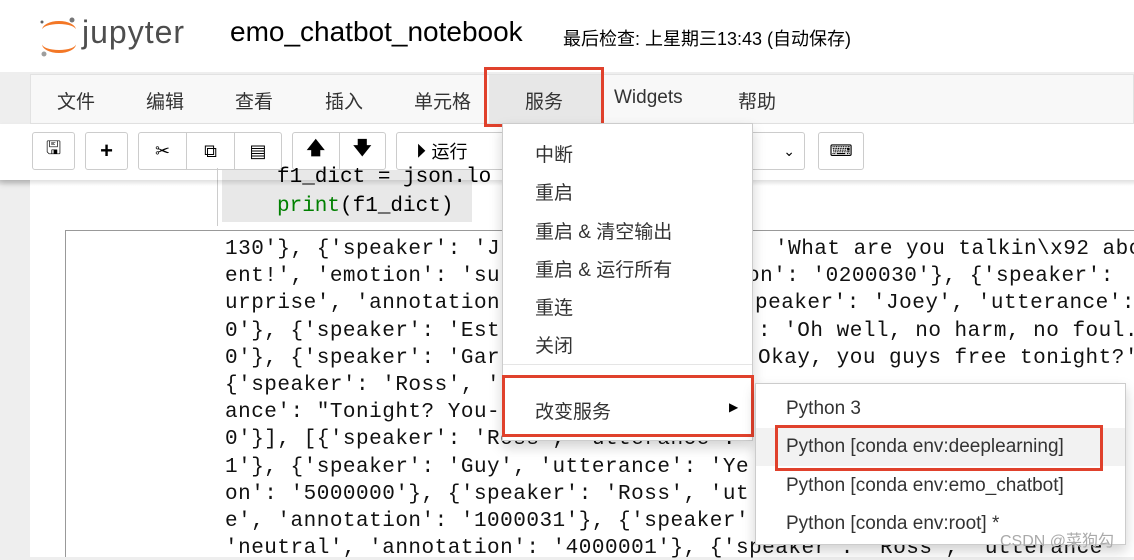 Image resolution: width=1134 pixels, height=560 pixels. I want to click on output-line-right: on': '0200030'}, {'speaker':, so click(937, 277).